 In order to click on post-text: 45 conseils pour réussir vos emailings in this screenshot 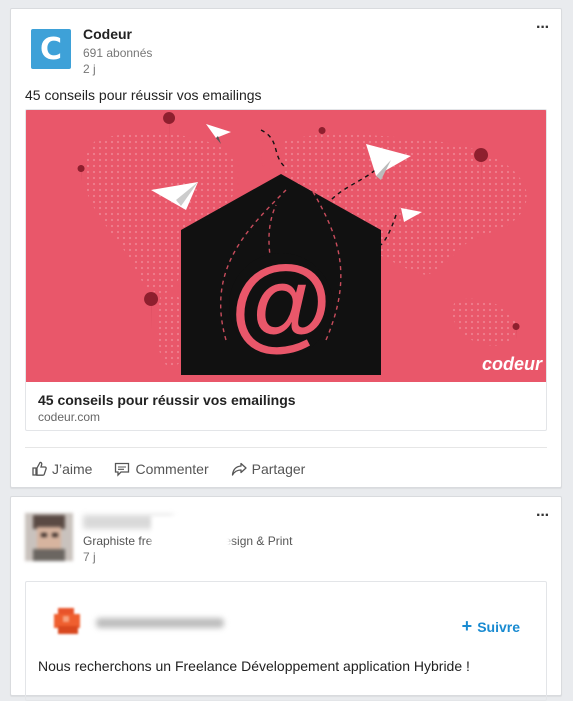, I will do `click(143, 95)`.